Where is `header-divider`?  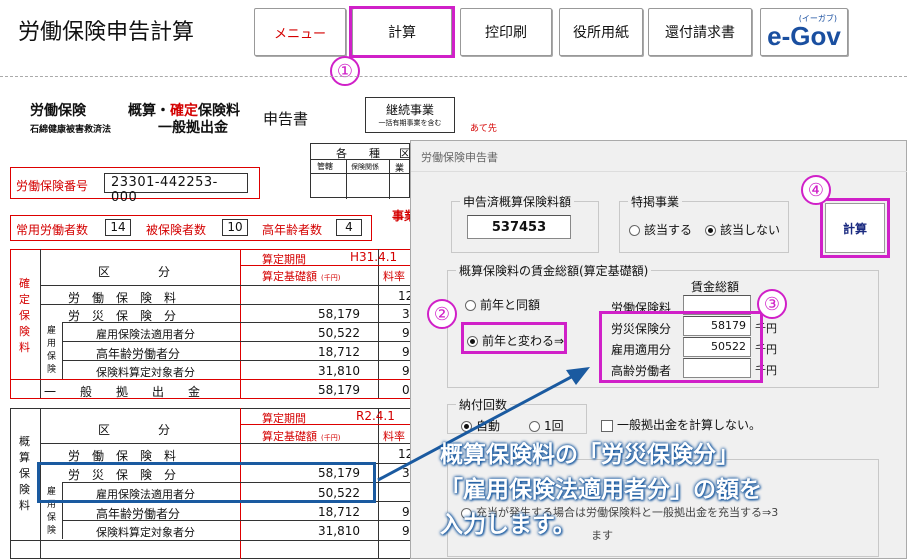 header-divider is located at coordinates (453, 76).